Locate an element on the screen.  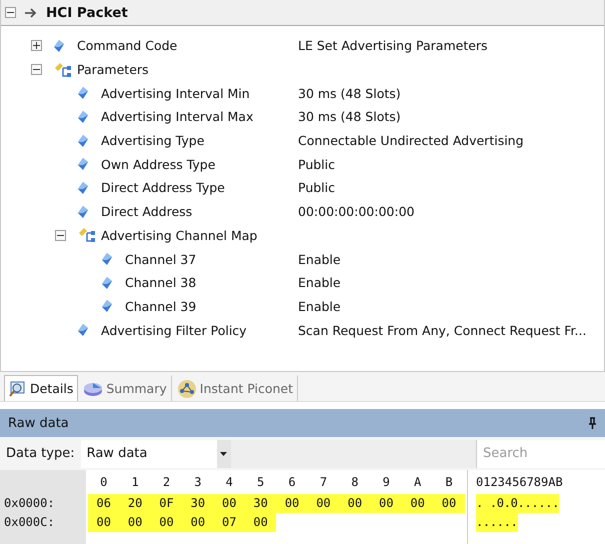
field-name: Direct Address Type is located at coordinates (163, 188).